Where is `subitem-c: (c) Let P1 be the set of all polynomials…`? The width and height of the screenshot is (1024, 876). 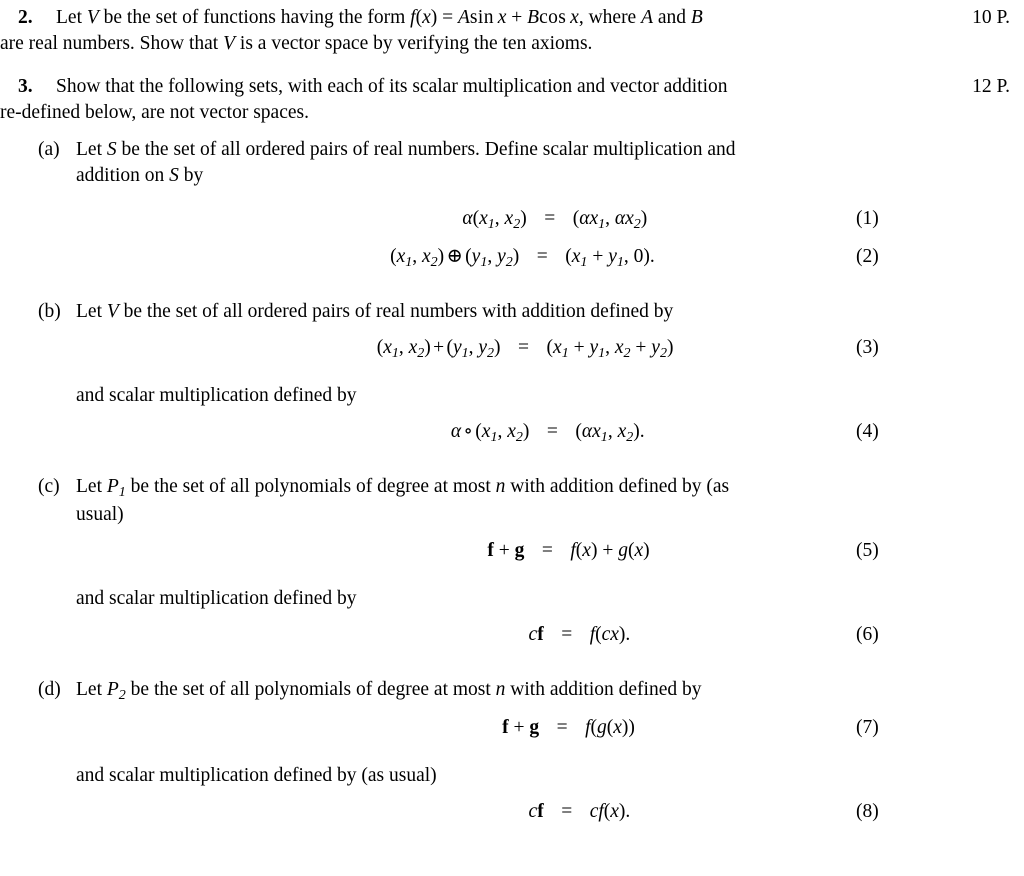
subitem-c: (c) Let P1 be the set of all polynomials… is located at coordinates (512, 501).